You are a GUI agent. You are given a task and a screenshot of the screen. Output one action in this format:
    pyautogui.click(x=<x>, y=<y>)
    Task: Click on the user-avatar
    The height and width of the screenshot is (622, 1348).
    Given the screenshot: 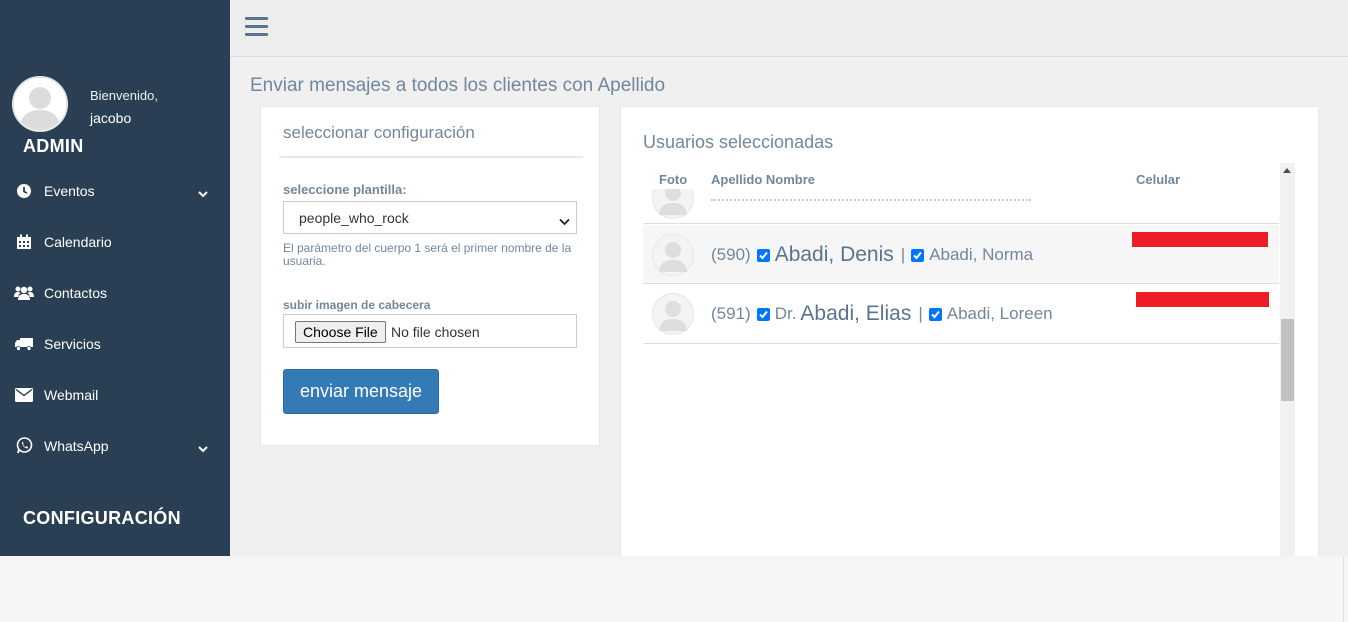 What is the action you would take?
    pyautogui.click(x=40, y=104)
    